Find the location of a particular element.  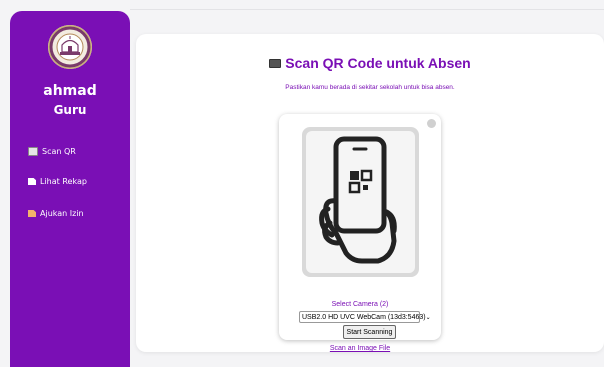

scanner-info-icon is located at coordinates (431, 123).